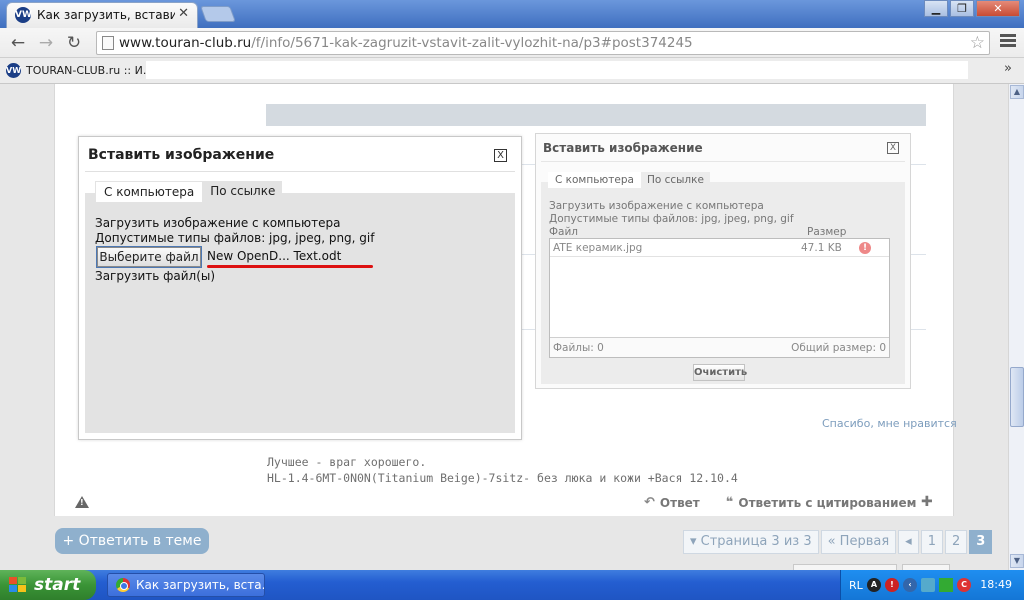 This screenshot has width=1024, height=600. Describe the element at coordinates (719, 347) in the screenshot. I see `file-list-footer: Файлы: 0 Общий размер: 0` at that location.